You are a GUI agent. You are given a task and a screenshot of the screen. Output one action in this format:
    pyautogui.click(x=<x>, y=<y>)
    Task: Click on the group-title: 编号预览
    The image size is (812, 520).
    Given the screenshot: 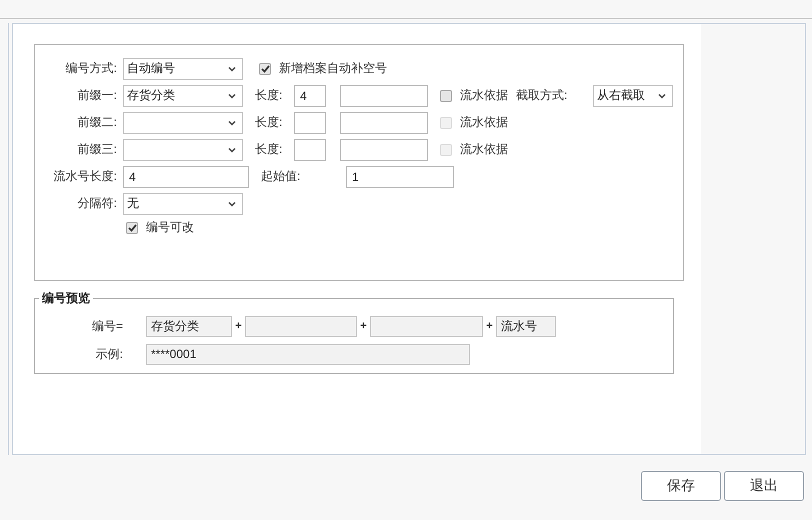 What is the action you would take?
    pyautogui.click(x=65, y=298)
    